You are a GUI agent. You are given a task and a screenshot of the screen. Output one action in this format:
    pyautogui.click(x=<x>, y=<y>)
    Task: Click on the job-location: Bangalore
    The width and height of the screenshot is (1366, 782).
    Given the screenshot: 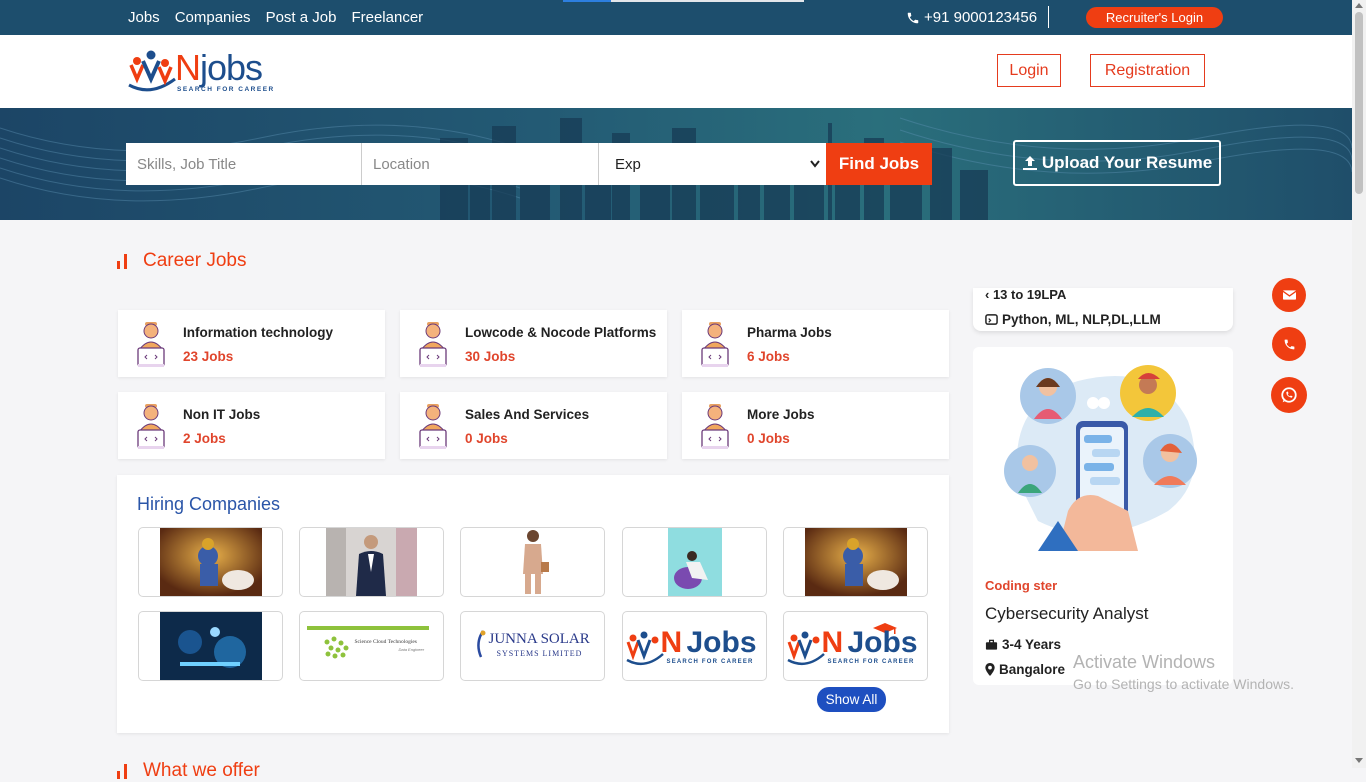 What is the action you would take?
    pyautogui.click(x=1025, y=669)
    